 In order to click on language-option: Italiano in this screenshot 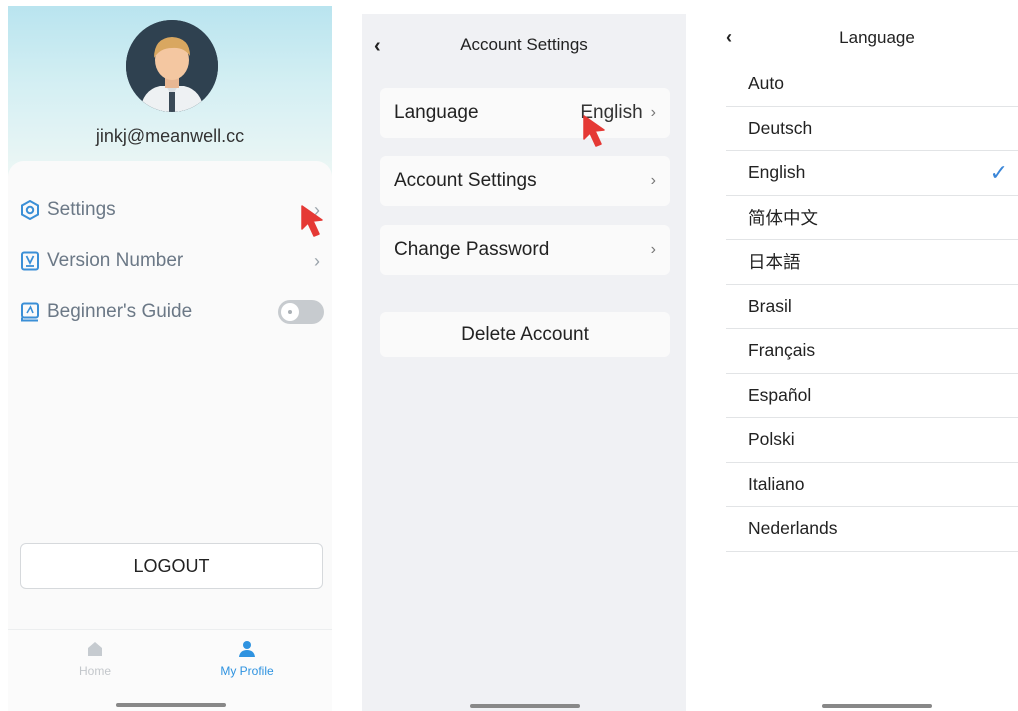, I will do `click(872, 485)`.